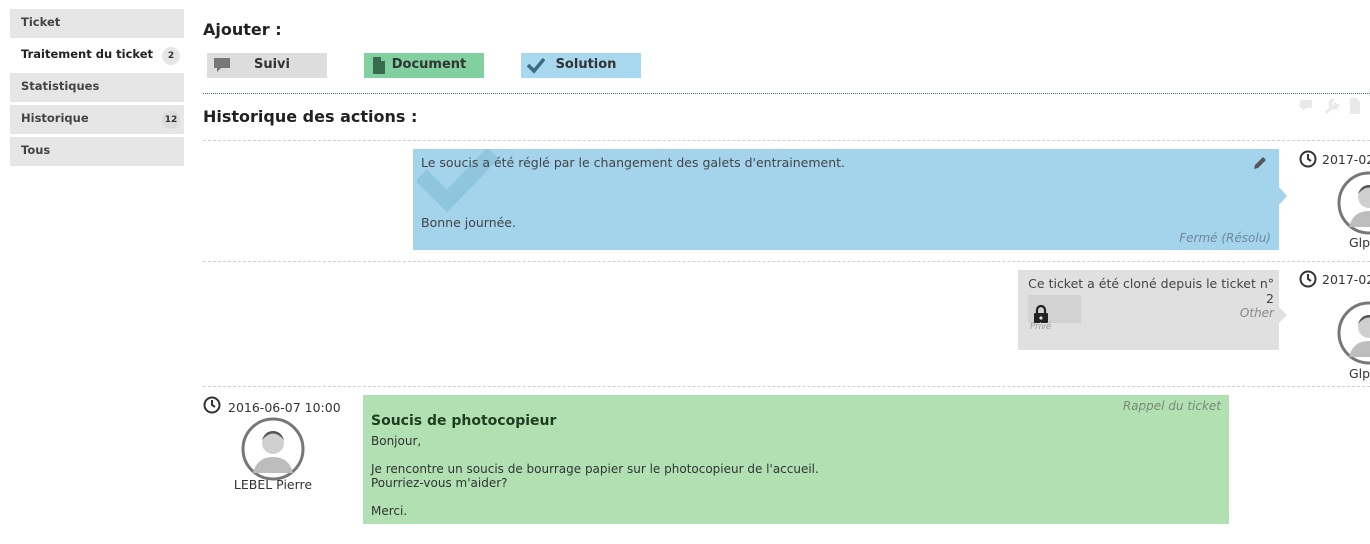  I want to click on add-document-label: Document, so click(429, 64).